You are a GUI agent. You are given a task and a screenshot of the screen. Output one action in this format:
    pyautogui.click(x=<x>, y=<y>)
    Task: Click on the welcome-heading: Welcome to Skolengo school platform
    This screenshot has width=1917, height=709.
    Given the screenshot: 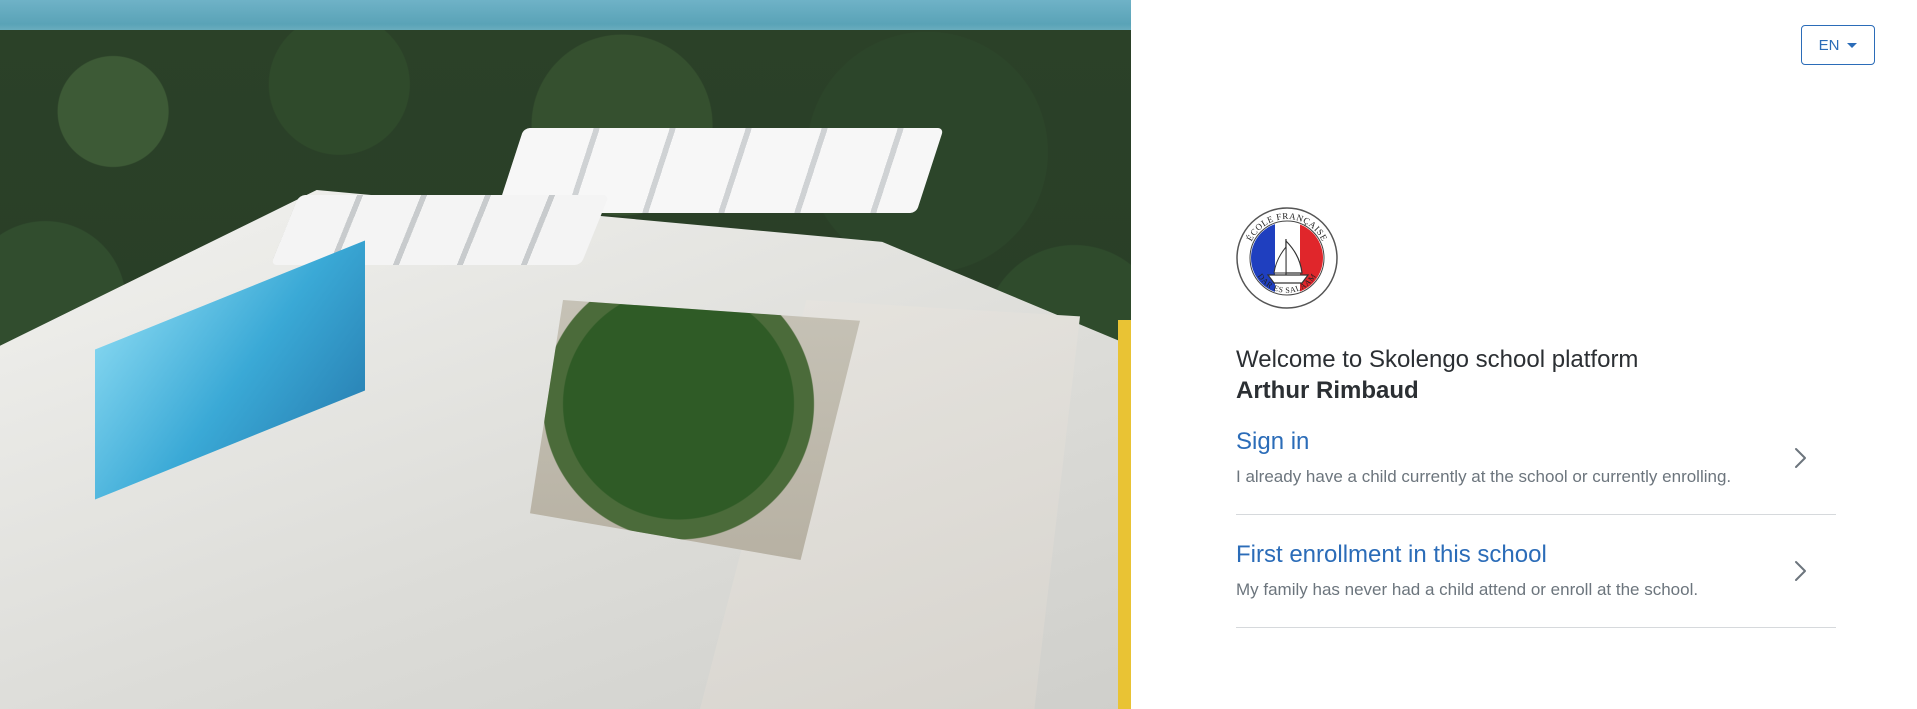 What is the action you would take?
    pyautogui.click(x=1437, y=359)
    